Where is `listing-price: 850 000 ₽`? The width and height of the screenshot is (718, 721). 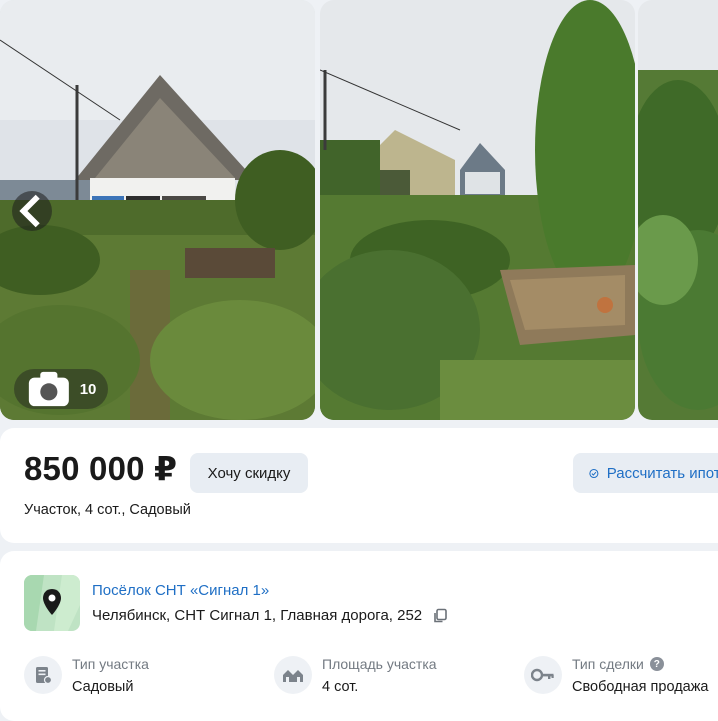 listing-price: 850 000 ₽ is located at coordinates (101, 468).